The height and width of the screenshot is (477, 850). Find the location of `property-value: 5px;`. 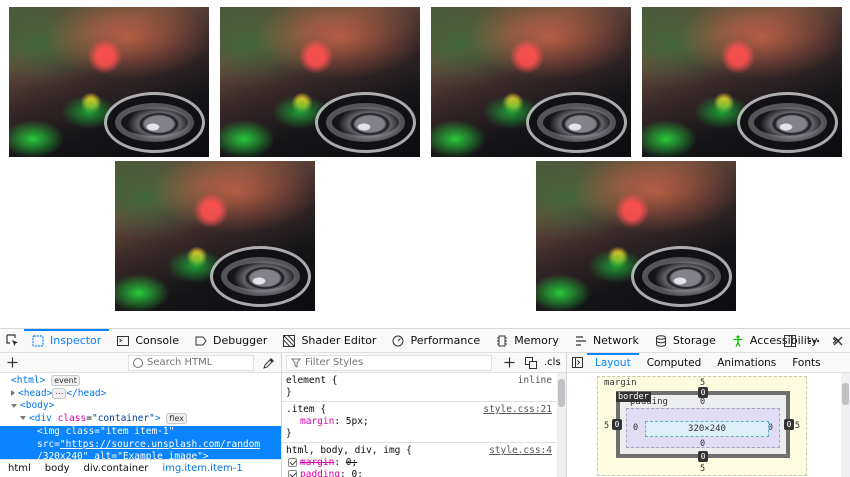

property-value: 5px; is located at coordinates (357, 421).